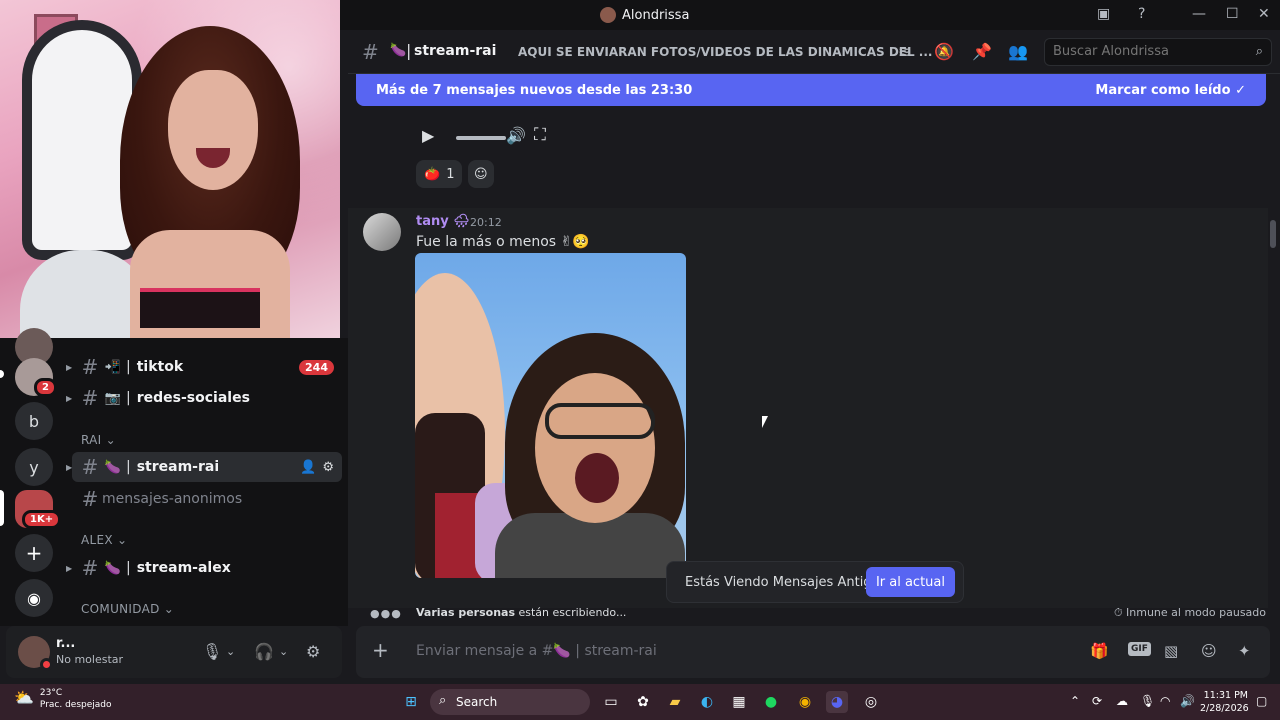  I want to click on weather-temp: 23°C, so click(51, 693).